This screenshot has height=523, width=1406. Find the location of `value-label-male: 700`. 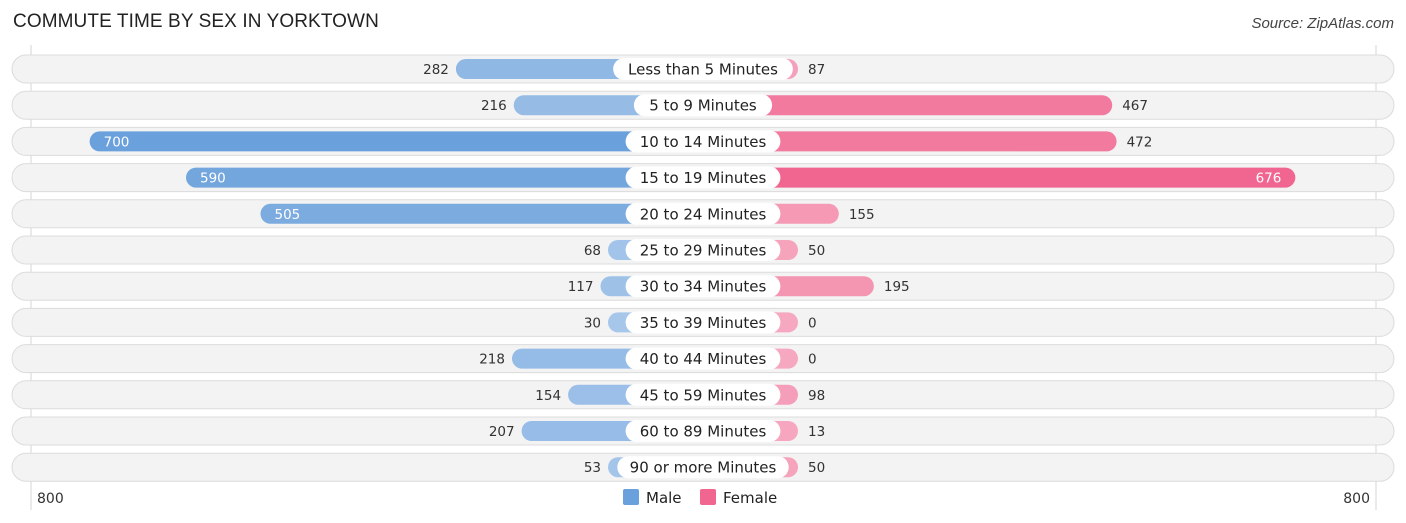

value-label-male: 700 is located at coordinates (117, 142).